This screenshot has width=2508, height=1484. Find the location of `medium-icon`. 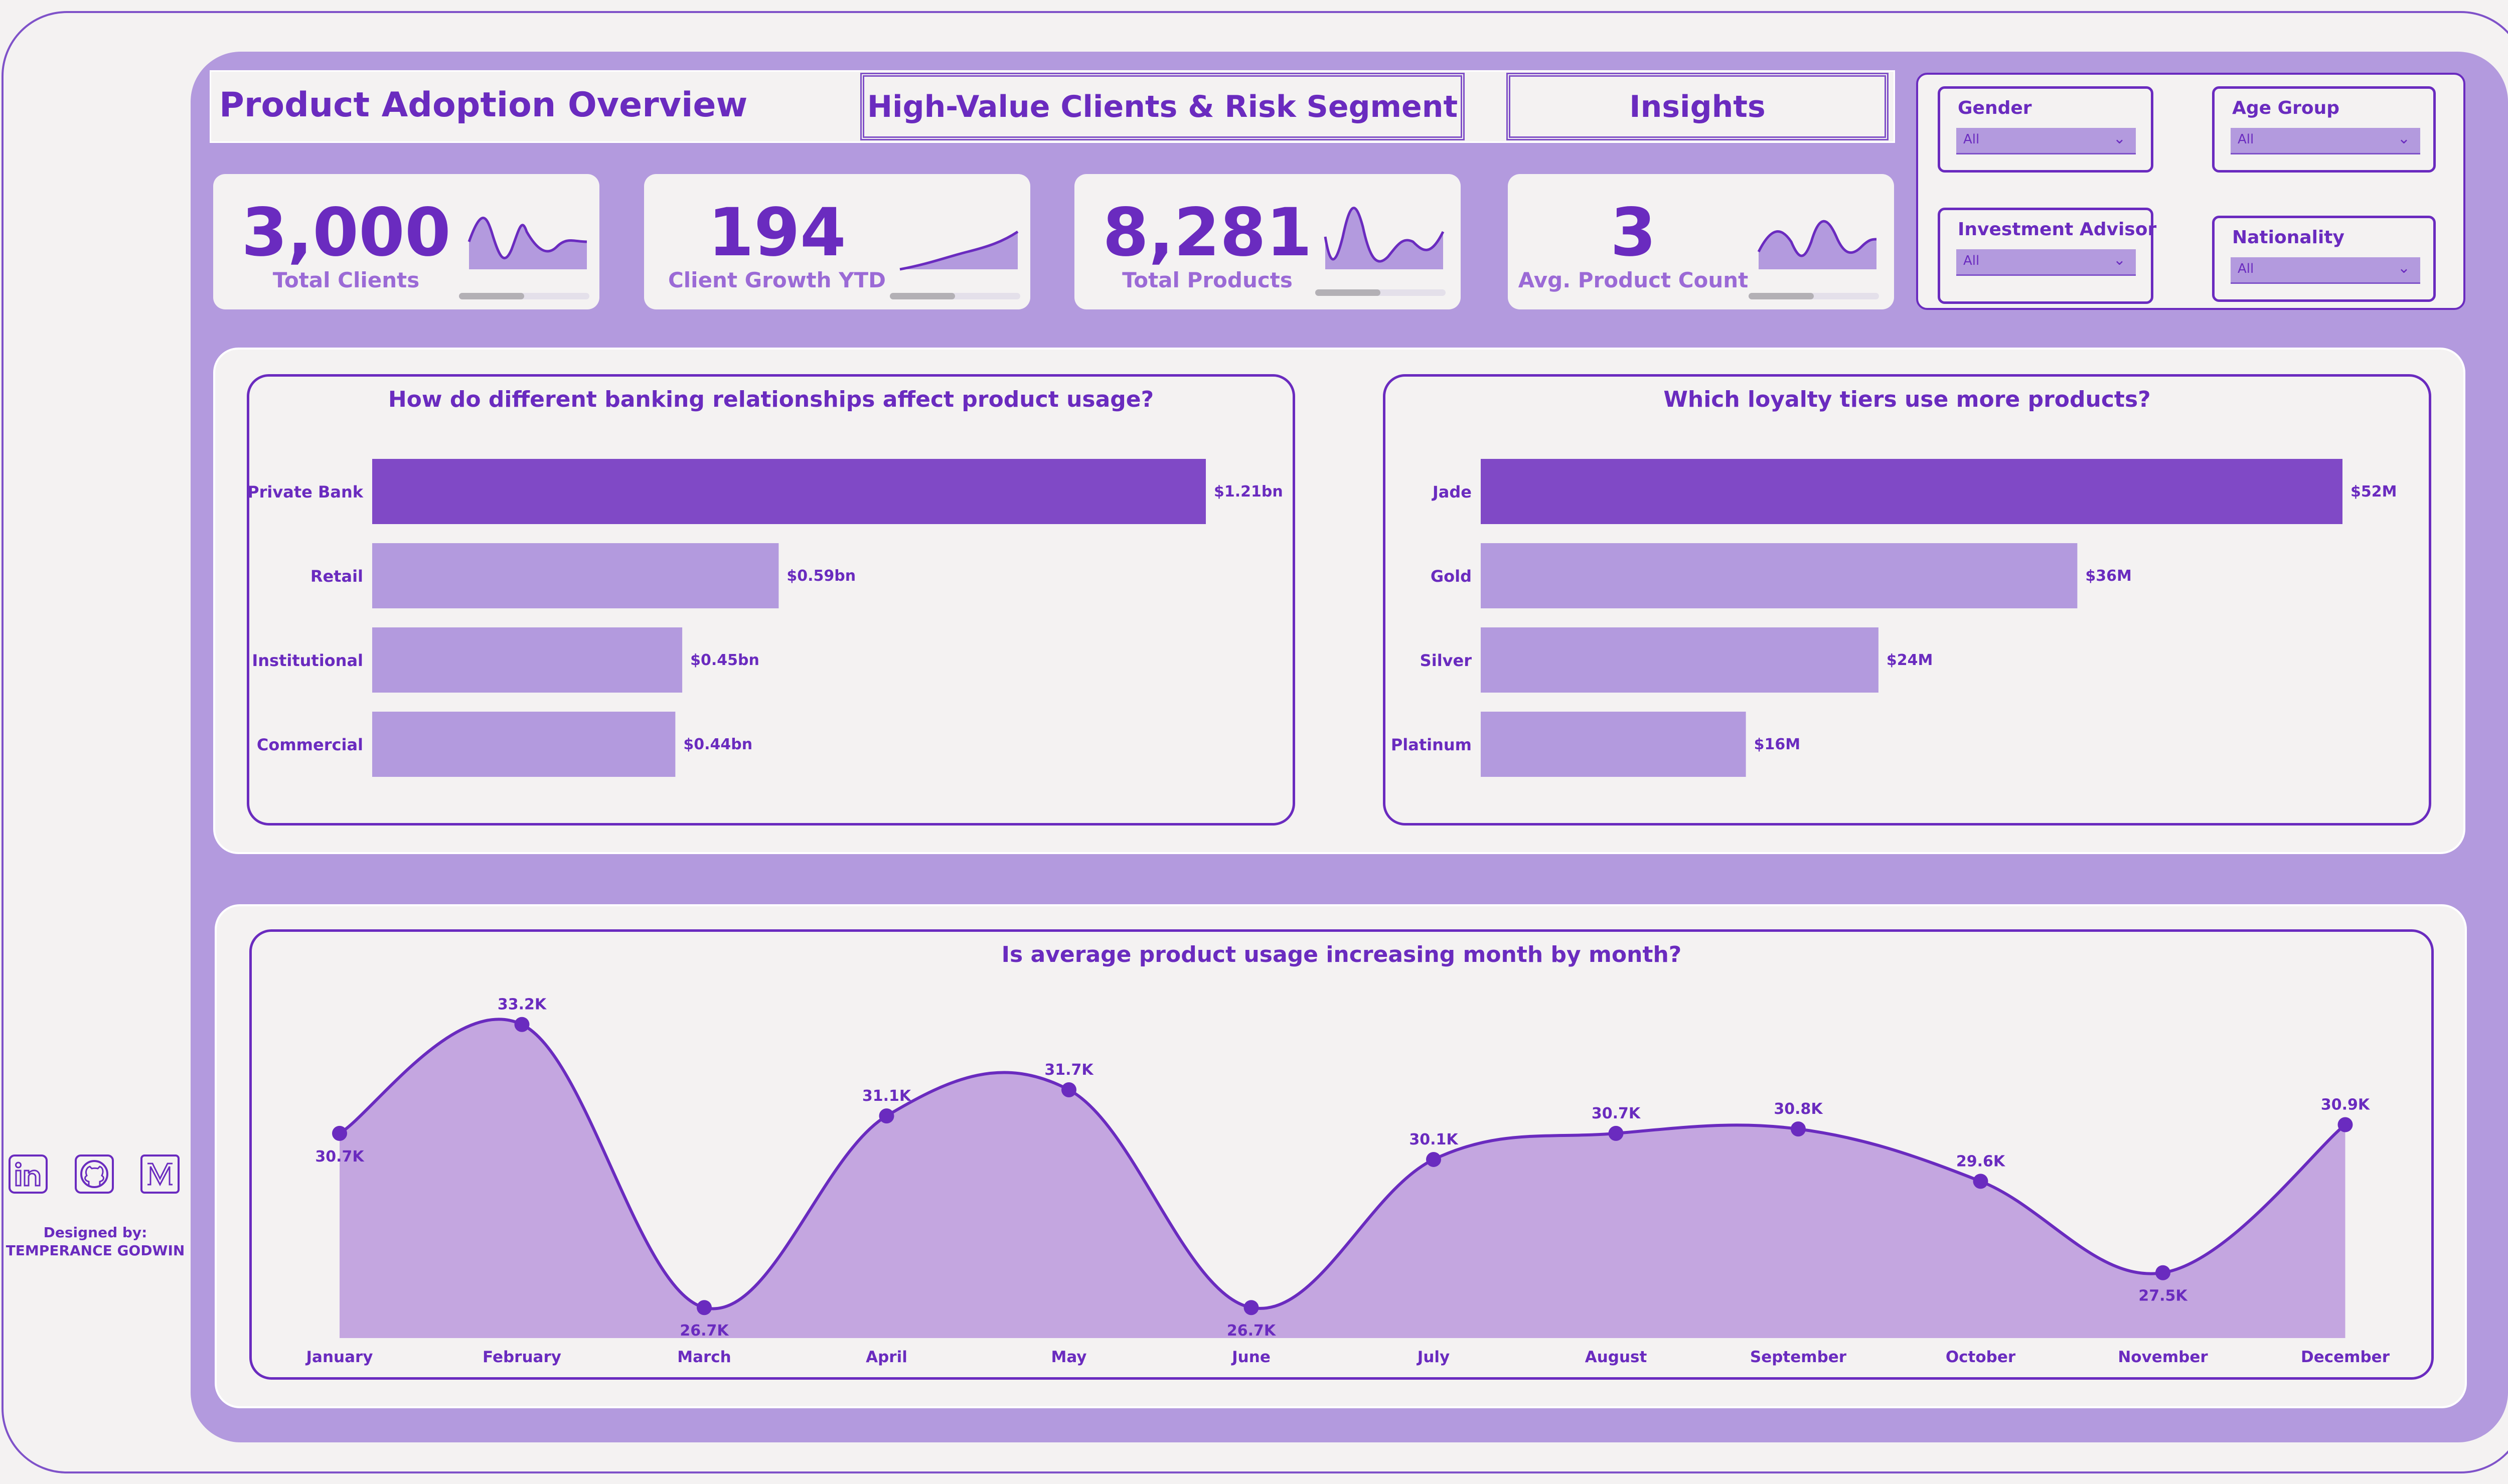

medium-icon is located at coordinates (160, 1174).